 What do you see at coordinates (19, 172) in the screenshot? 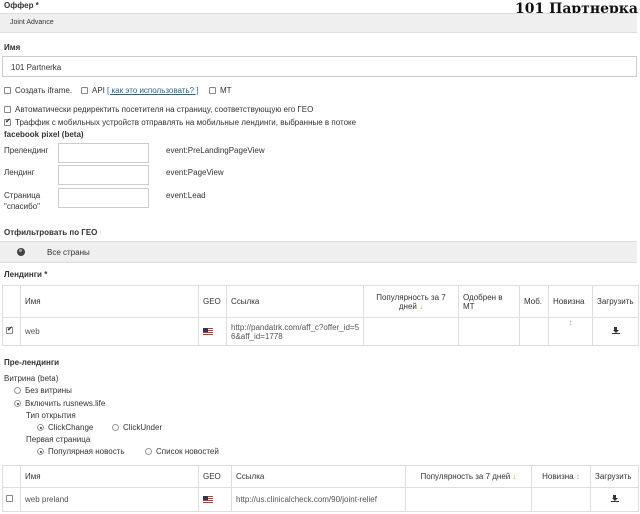
I see `fb-landing-label: Лендинг` at bounding box center [19, 172].